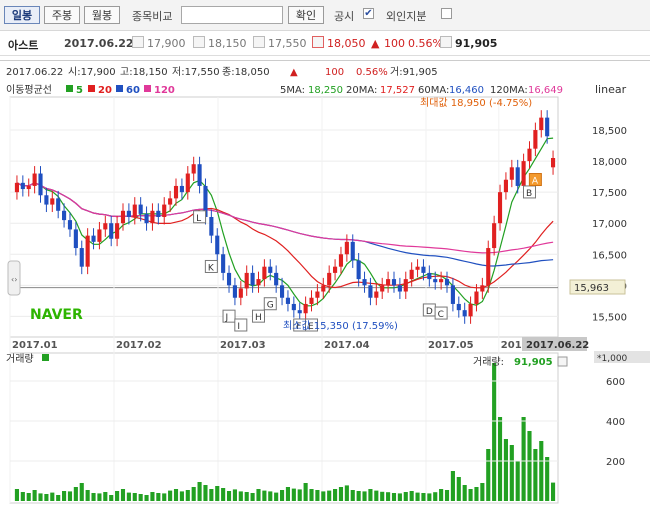 The width and height of the screenshot is (650, 508). Describe the element at coordinates (34, 72) in the screenshot. I see `ohlc-date: 2017.06.22` at that location.